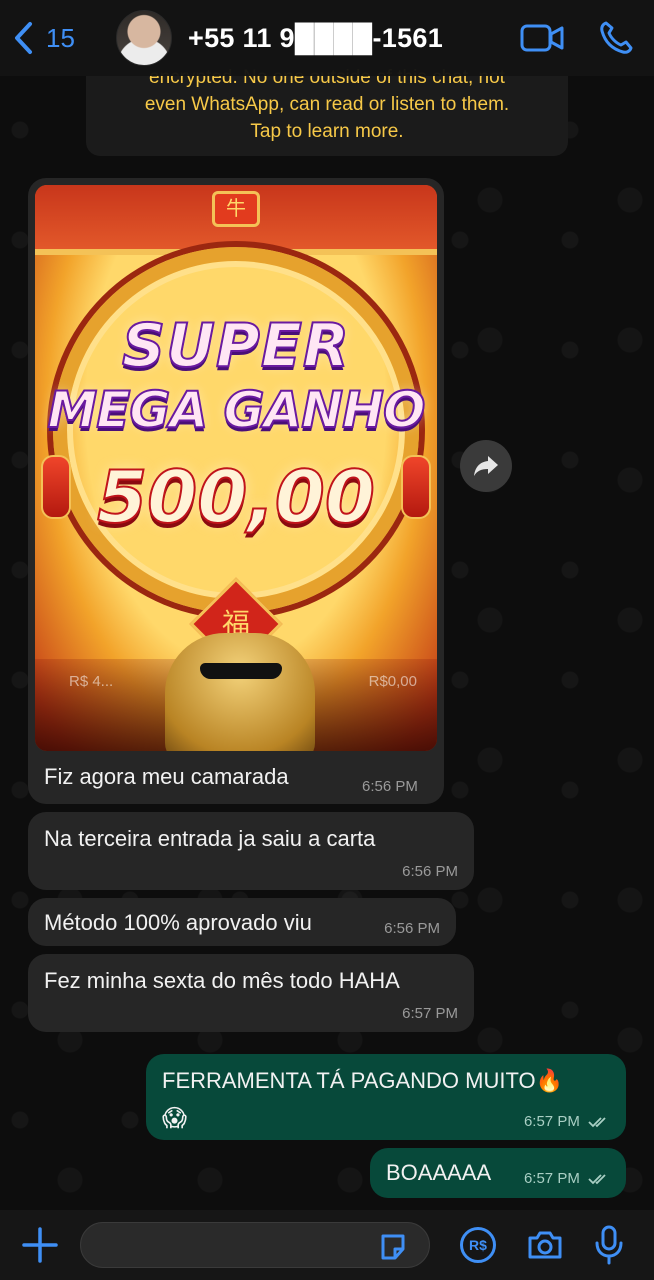 The image size is (654, 1280). What do you see at coordinates (545, 1245) in the screenshot?
I see `camera-icon` at bounding box center [545, 1245].